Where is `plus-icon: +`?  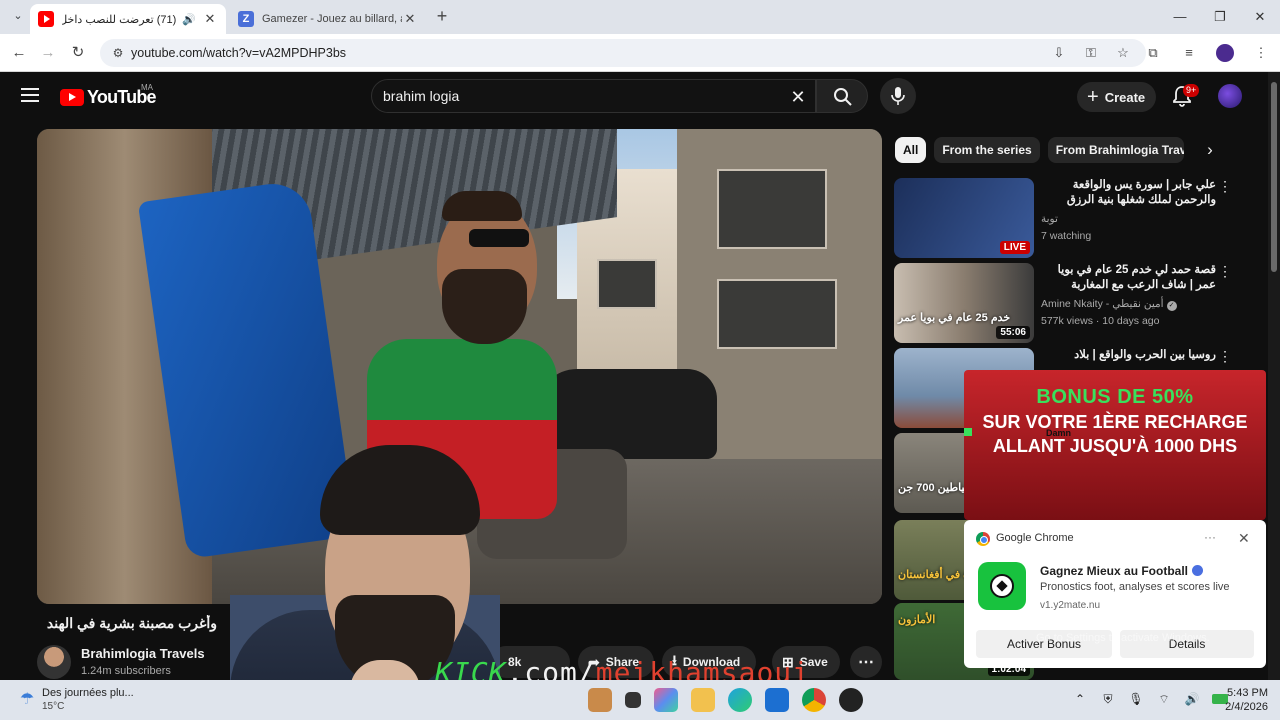
plus-icon: + is located at coordinates (1093, 97).